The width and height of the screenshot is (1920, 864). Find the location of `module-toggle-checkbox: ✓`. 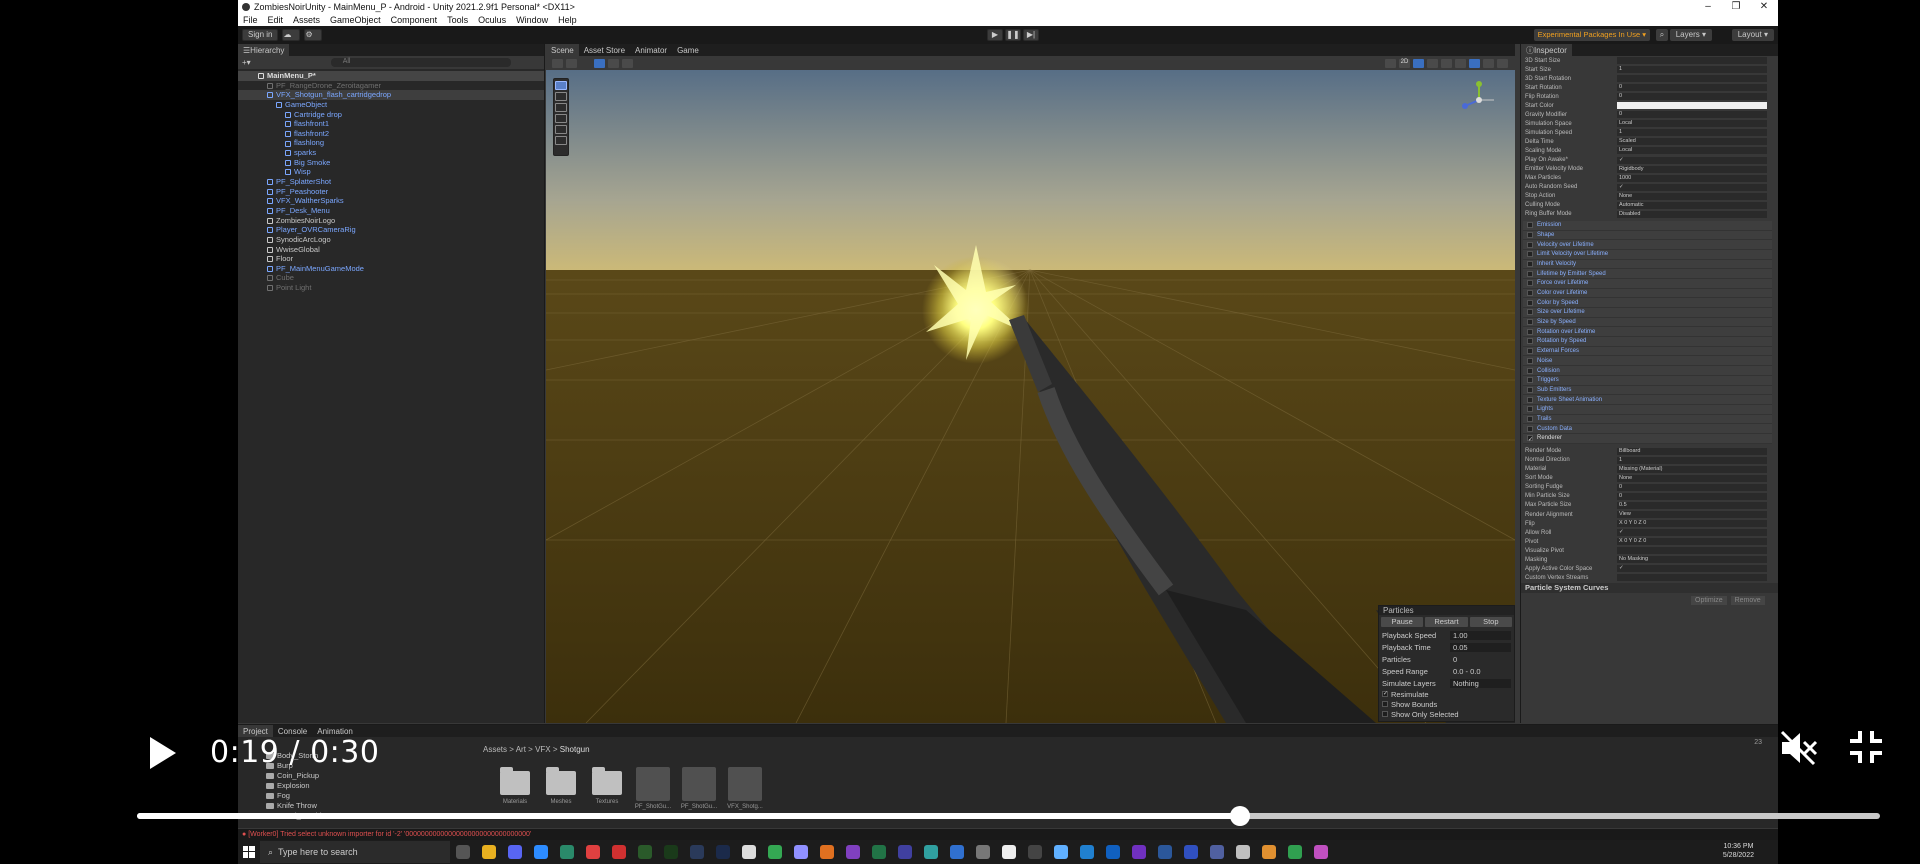

module-toggle-checkbox: ✓ is located at coordinates (1530, 439).